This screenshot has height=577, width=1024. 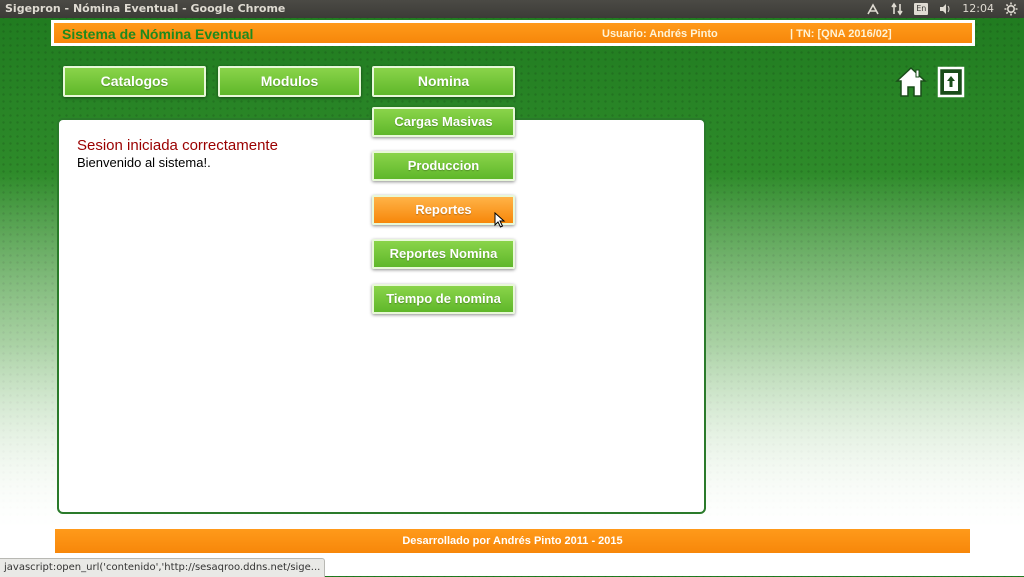 What do you see at coordinates (443, 254) in the screenshot?
I see `menu-item-reportes-nomina: Reportes Nomina` at bounding box center [443, 254].